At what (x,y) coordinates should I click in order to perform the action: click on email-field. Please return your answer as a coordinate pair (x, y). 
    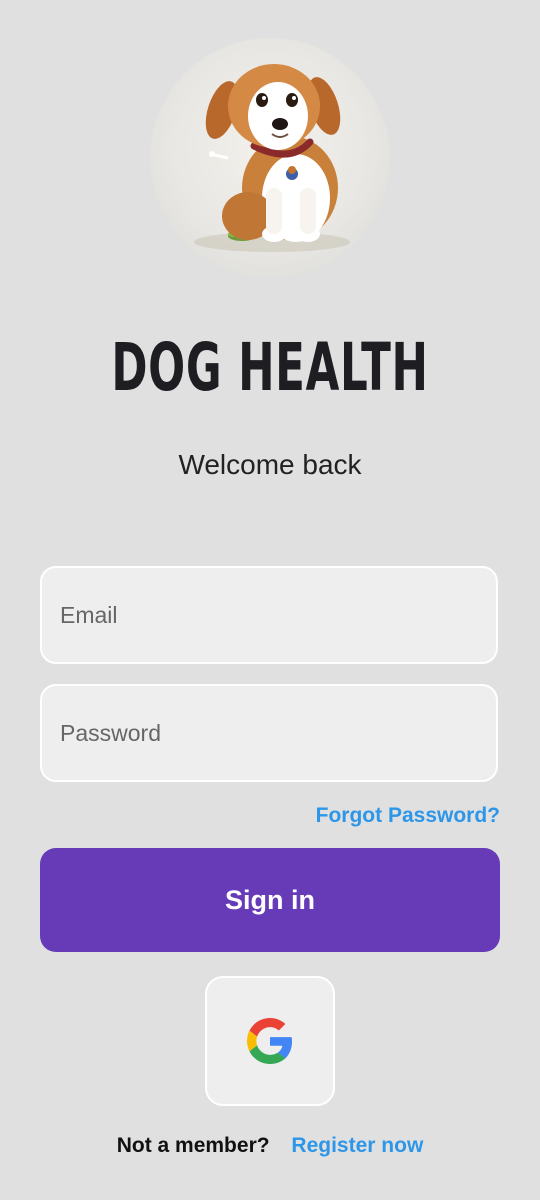
    Looking at the image, I should click on (269, 615).